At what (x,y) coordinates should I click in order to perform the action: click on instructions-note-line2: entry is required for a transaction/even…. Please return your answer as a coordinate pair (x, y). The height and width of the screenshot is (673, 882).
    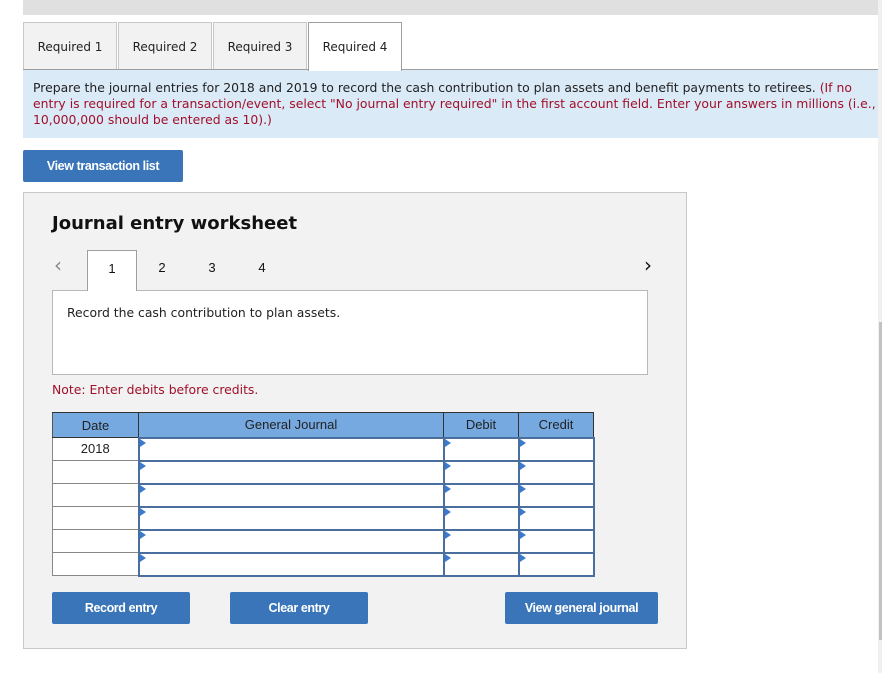
    Looking at the image, I should click on (454, 103).